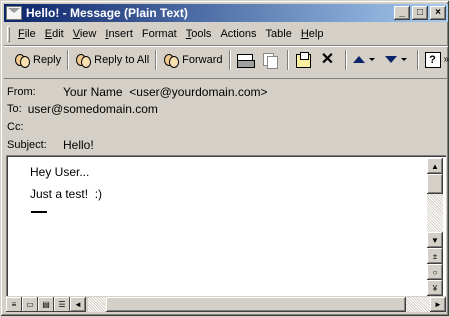  I want to click on to-row: To: user@somedomain.com, so click(82, 109).